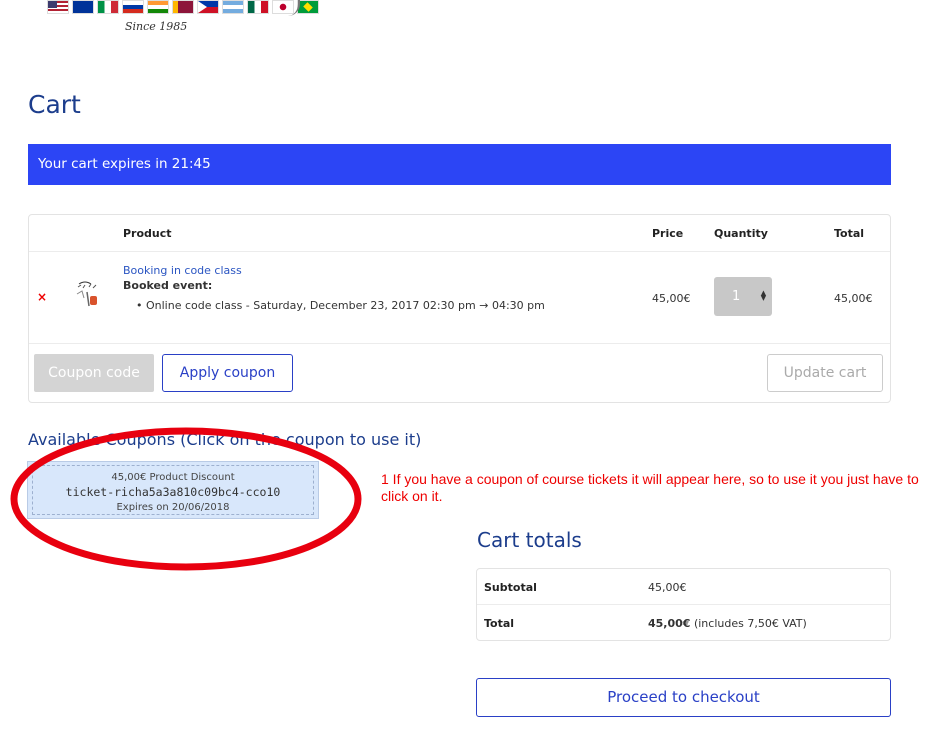  Describe the element at coordinates (669, 623) in the screenshot. I see `total-value: 45,00€` at that location.